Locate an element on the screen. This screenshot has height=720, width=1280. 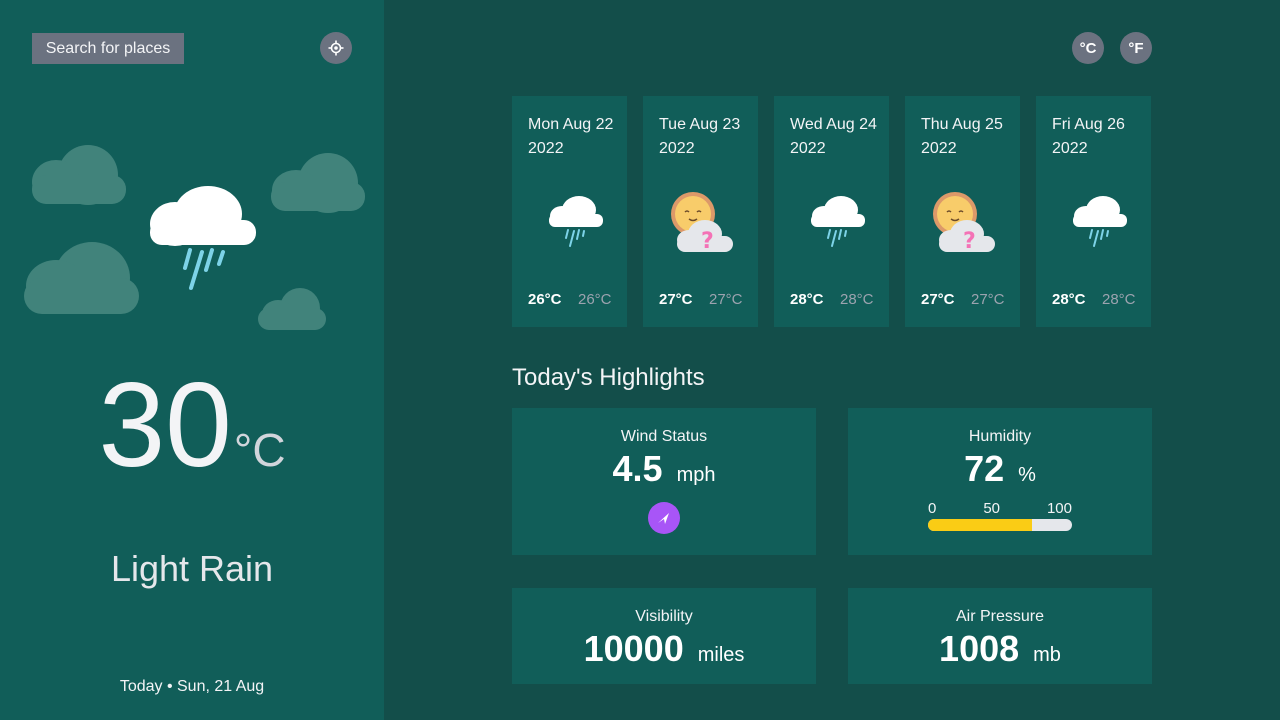
visibility-unit: miles is located at coordinates (721, 655).